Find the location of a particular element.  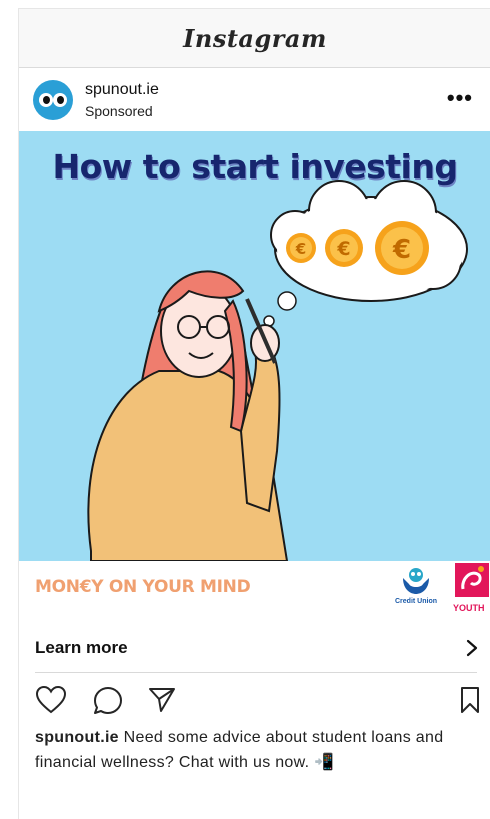

woman-illustration is located at coordinates (188, 416).